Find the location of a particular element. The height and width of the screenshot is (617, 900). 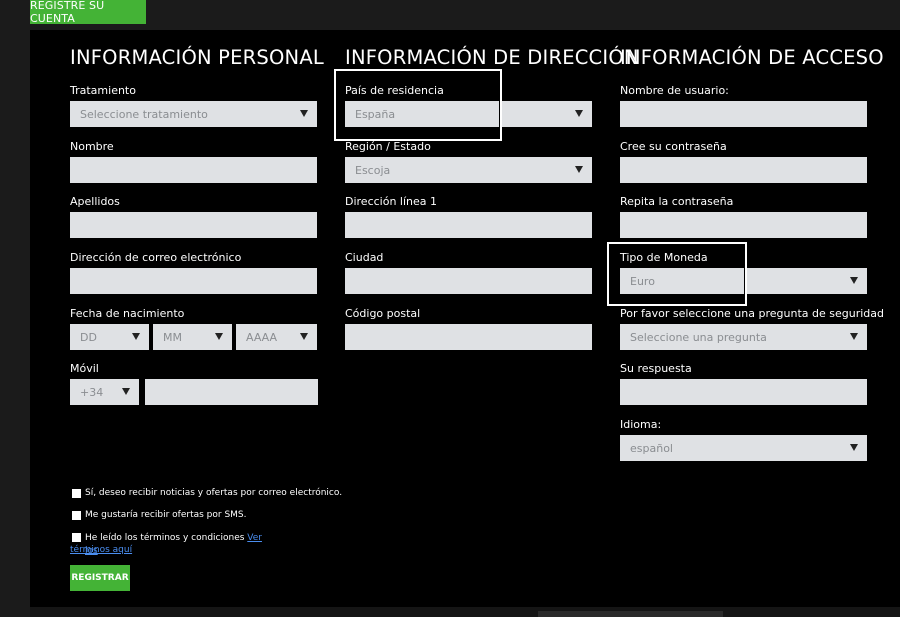

mobile-prefix-value: +34 is located at coordinates (92, 392).